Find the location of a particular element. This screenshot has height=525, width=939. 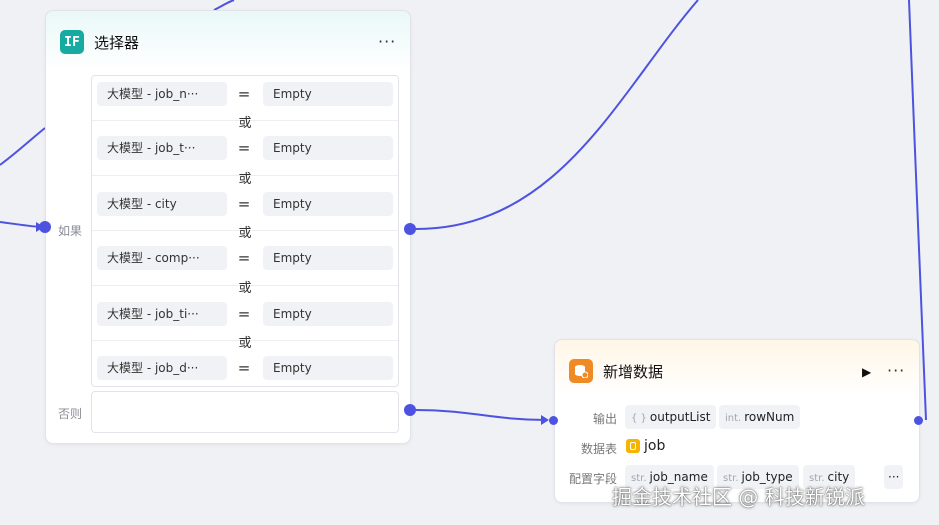

selector-header: IF 选择器 is located at coordinates (99, 42).